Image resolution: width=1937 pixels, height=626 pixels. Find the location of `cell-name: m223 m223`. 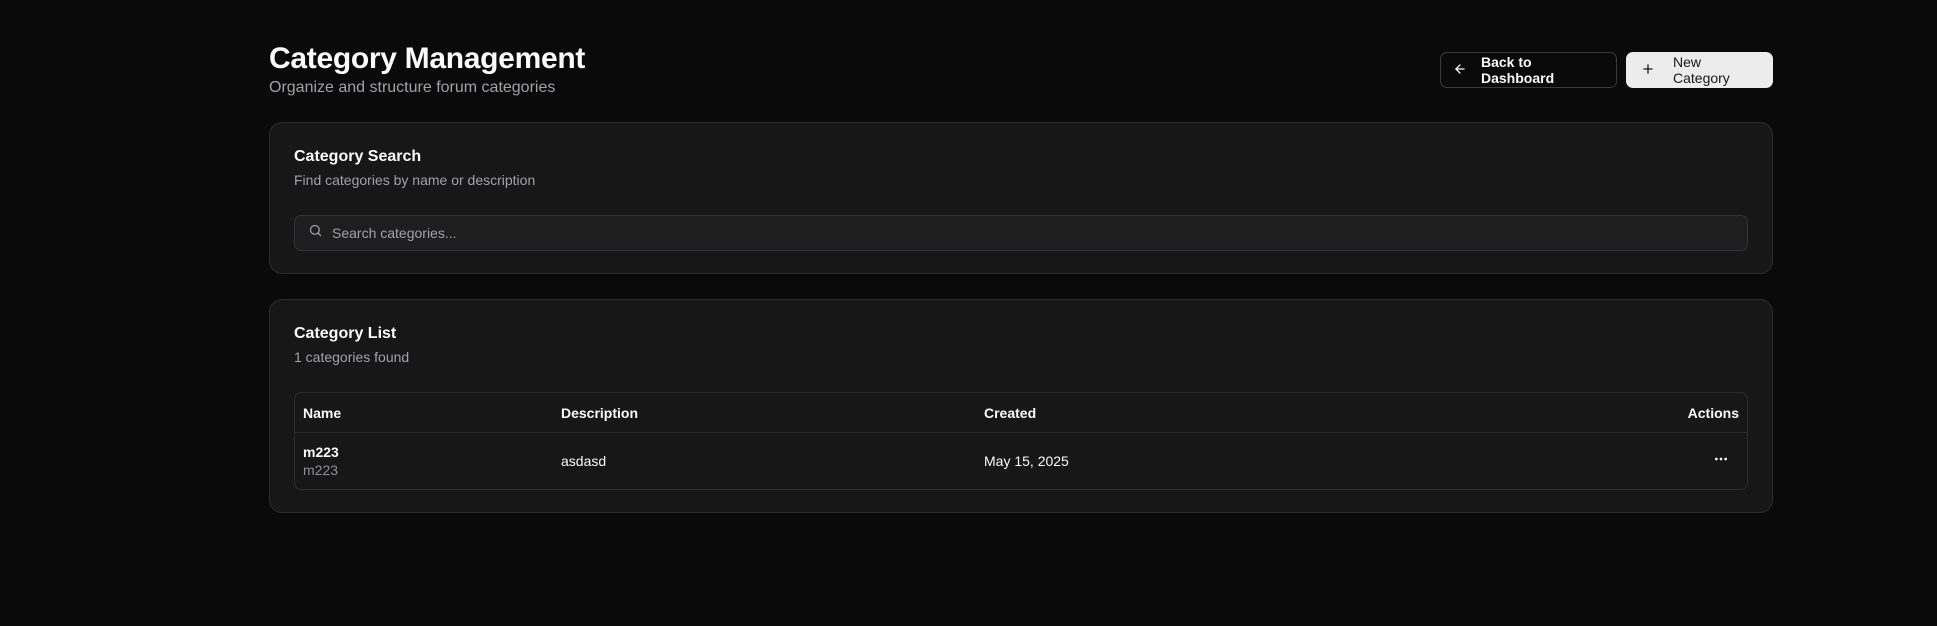

cell-name: m223 m223 is located at coordinates (432, 461).